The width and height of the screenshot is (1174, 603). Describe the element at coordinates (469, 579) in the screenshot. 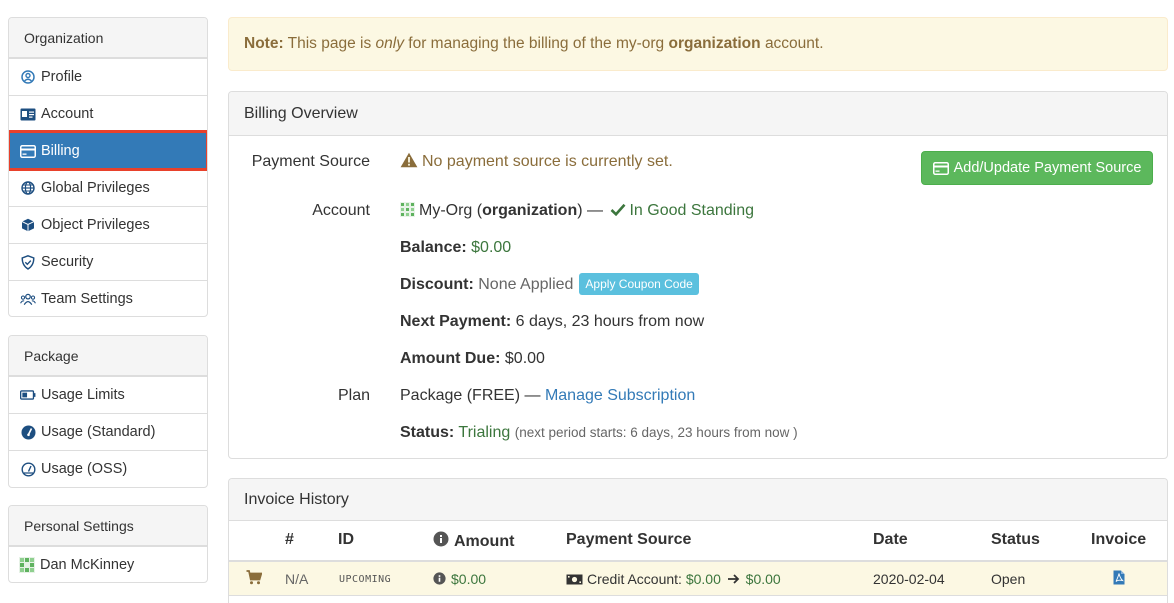

I see `invoice-amount-value: $0.00` at that location.